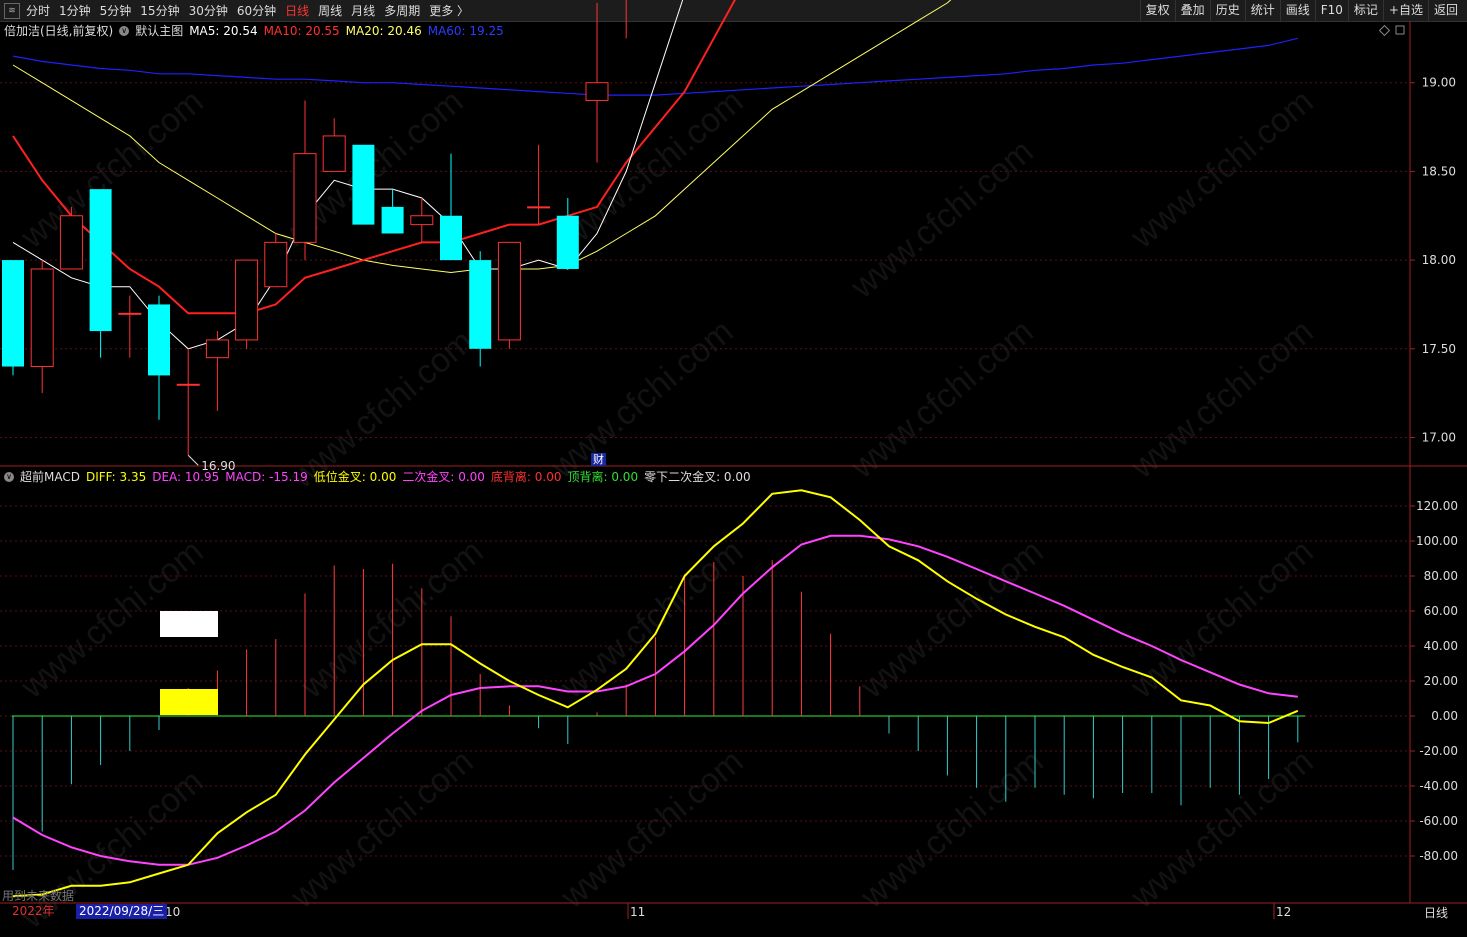  I want to click on y-tick-label: 40.00, so click(1441, 646).